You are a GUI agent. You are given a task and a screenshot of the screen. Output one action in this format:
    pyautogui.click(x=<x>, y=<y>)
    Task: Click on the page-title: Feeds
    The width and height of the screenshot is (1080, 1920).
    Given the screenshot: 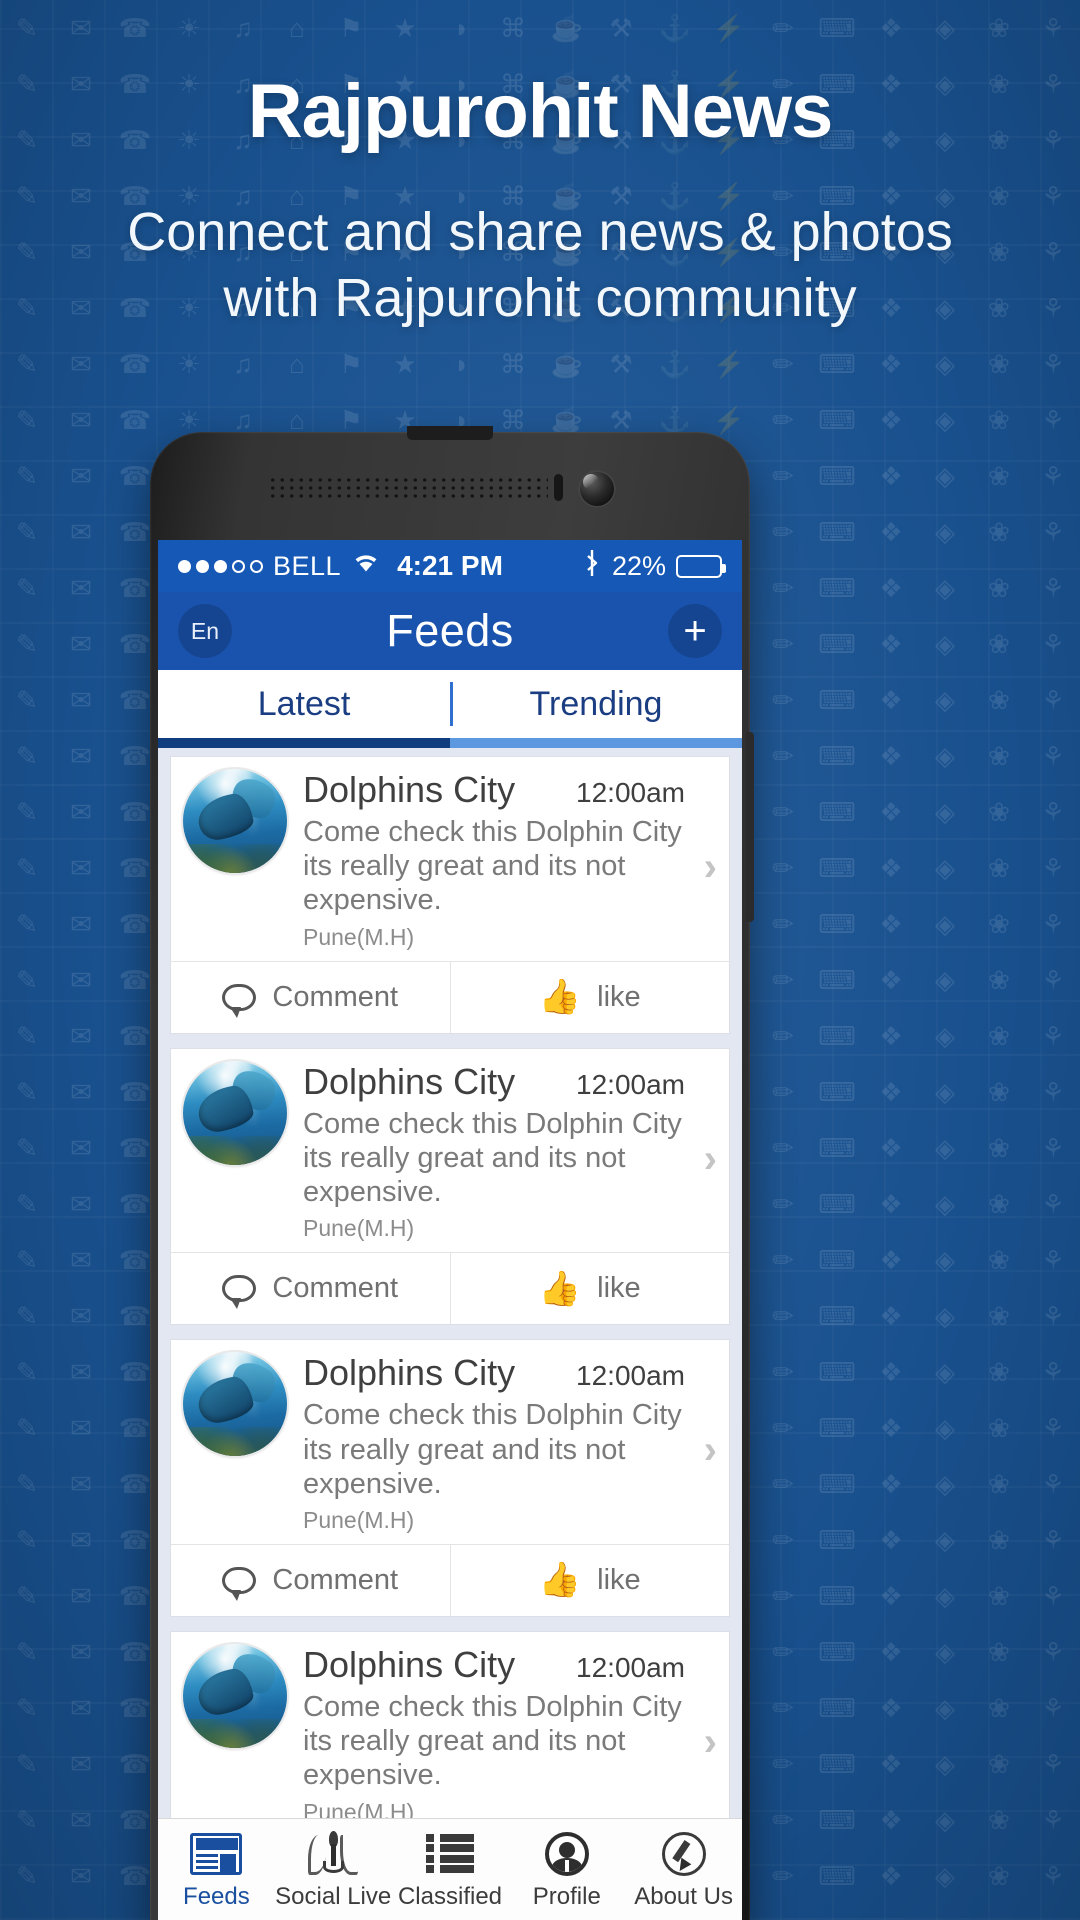 What is the action you would take?
    pyautogui.click(x=450, y=630)
    